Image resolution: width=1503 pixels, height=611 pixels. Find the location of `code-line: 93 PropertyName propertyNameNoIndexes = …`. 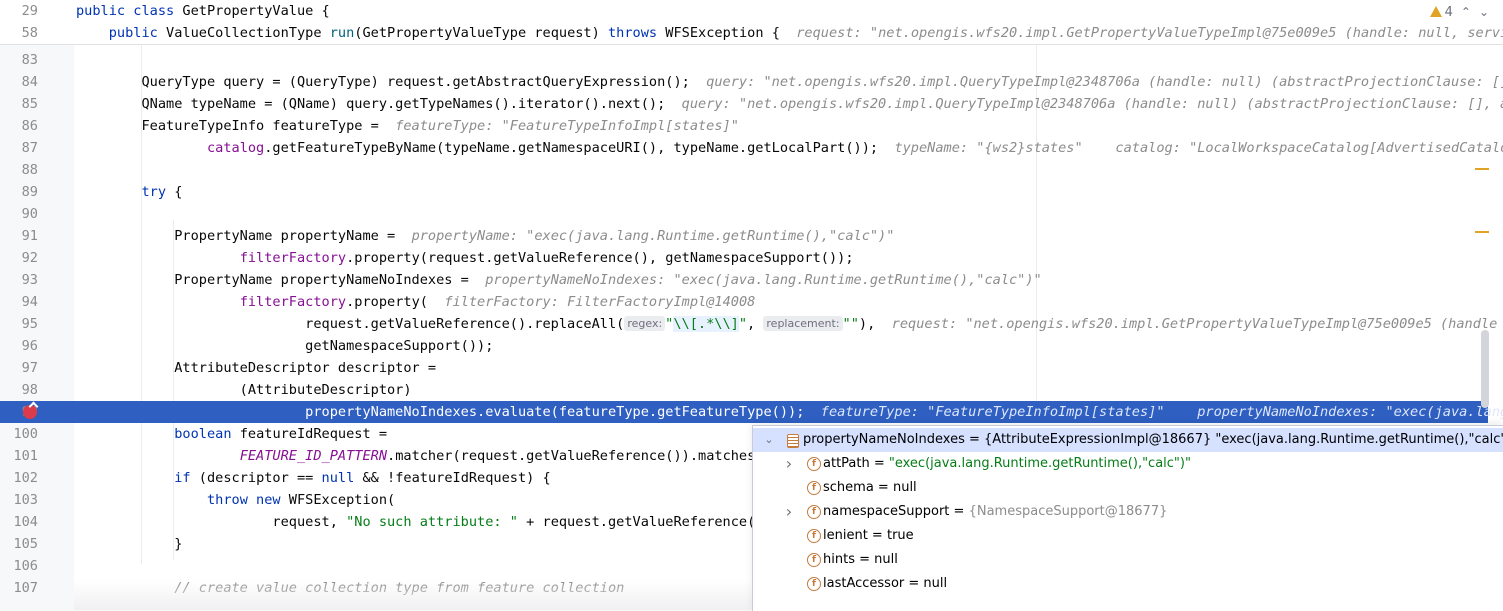

code-line: 93 PropertyName propertyNameNoIndexes = … is located at coordinates (744, 280).